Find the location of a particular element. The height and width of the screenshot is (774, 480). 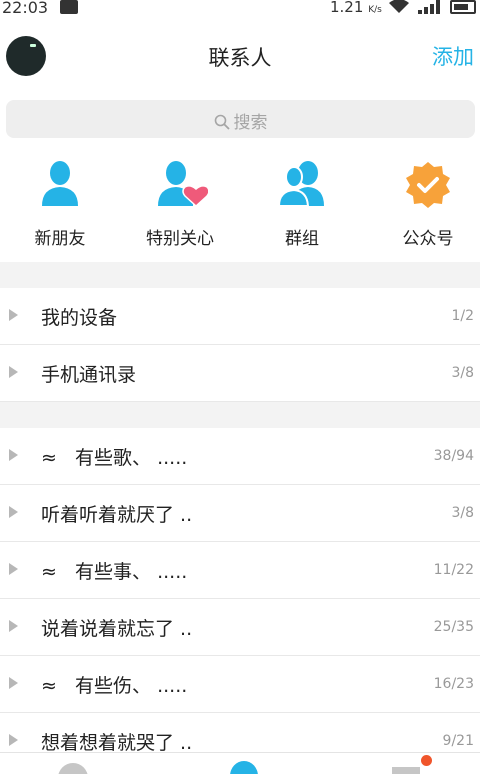

quick-entry-official-accounts: 公众号 is located at coordinates (424, 200).